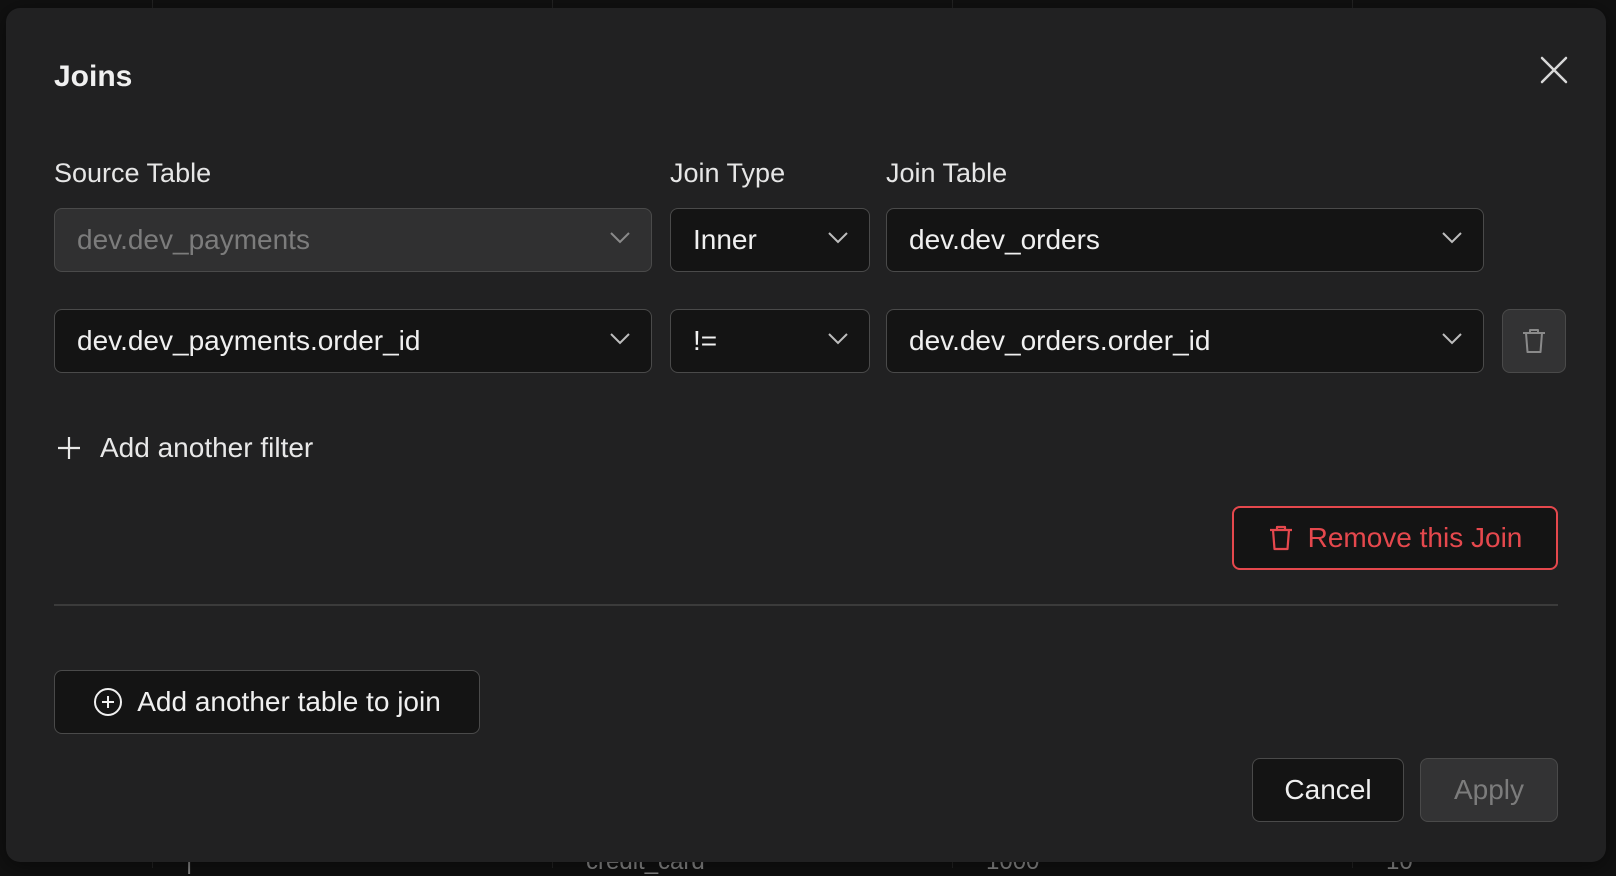  What do you see at coordinates (248, 341) in the screenshot?
I see `filter-left-column-value: dev.dev_payments.order_id` at bounding box center [248, 341].